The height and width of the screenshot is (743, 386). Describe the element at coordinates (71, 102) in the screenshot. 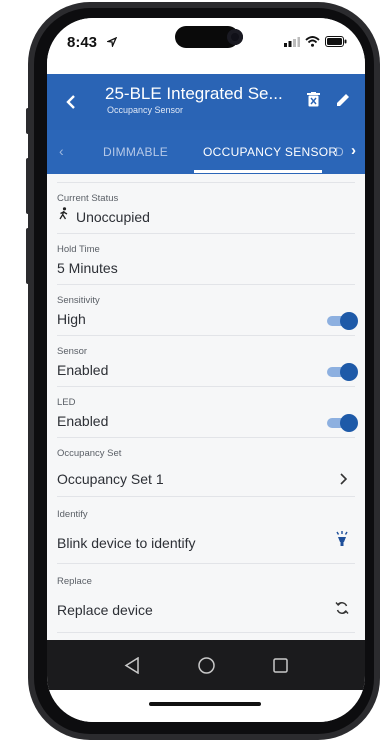

I see `back-arrow-icon` at that location.